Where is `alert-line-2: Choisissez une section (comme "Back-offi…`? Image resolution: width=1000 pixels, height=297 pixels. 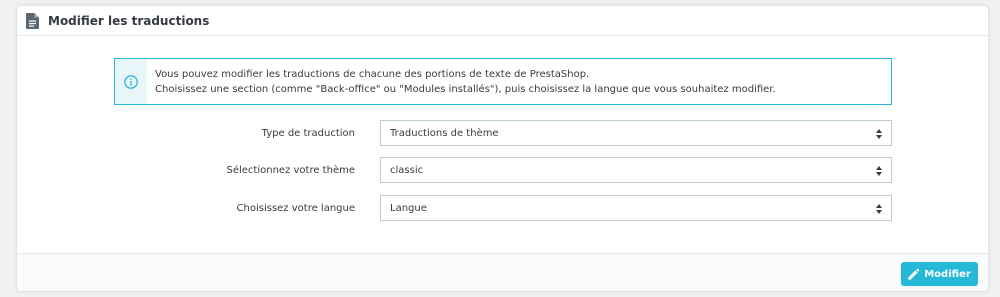 alert-line-2: Choisissez une section (comme "Back-offi… is located at coordinates (465, 89).